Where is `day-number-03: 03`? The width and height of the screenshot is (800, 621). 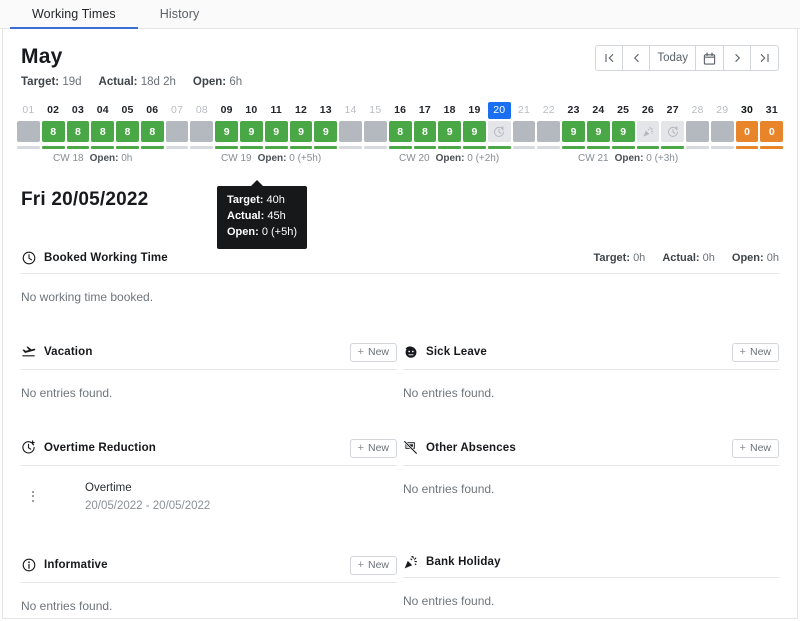 day-number-03: 03 is located at coordinates (78, 111).